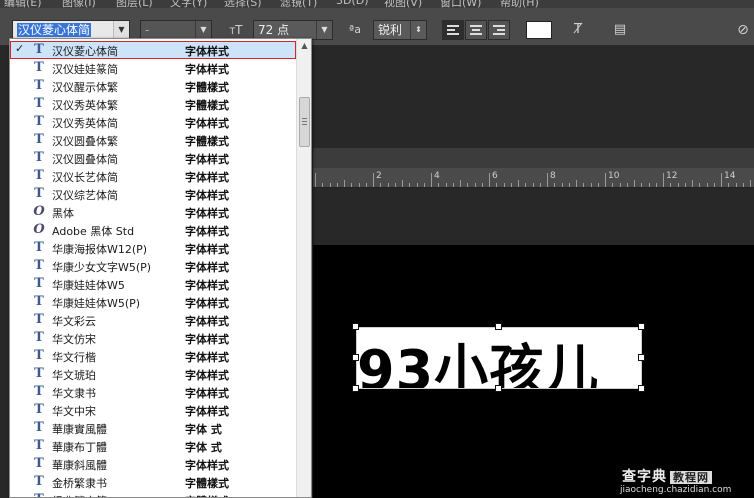  Describe the element at coordinates (243, 4) in the screenshot. I see `menu-item: 选择(S)` at that location.